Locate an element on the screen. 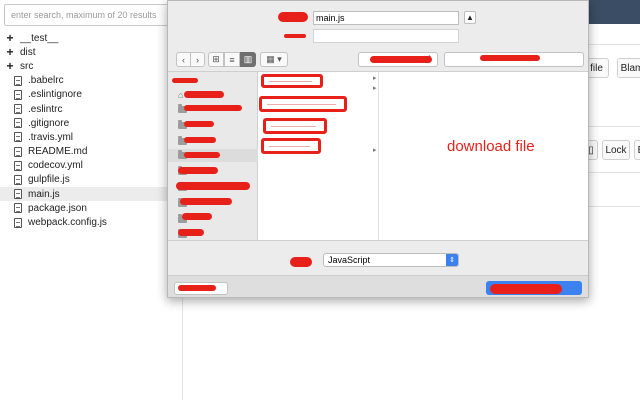 The height and width of the screenshot is (400, 640). folder-column: ▸ ▸ ▸ is located at coordinates (319, 156).